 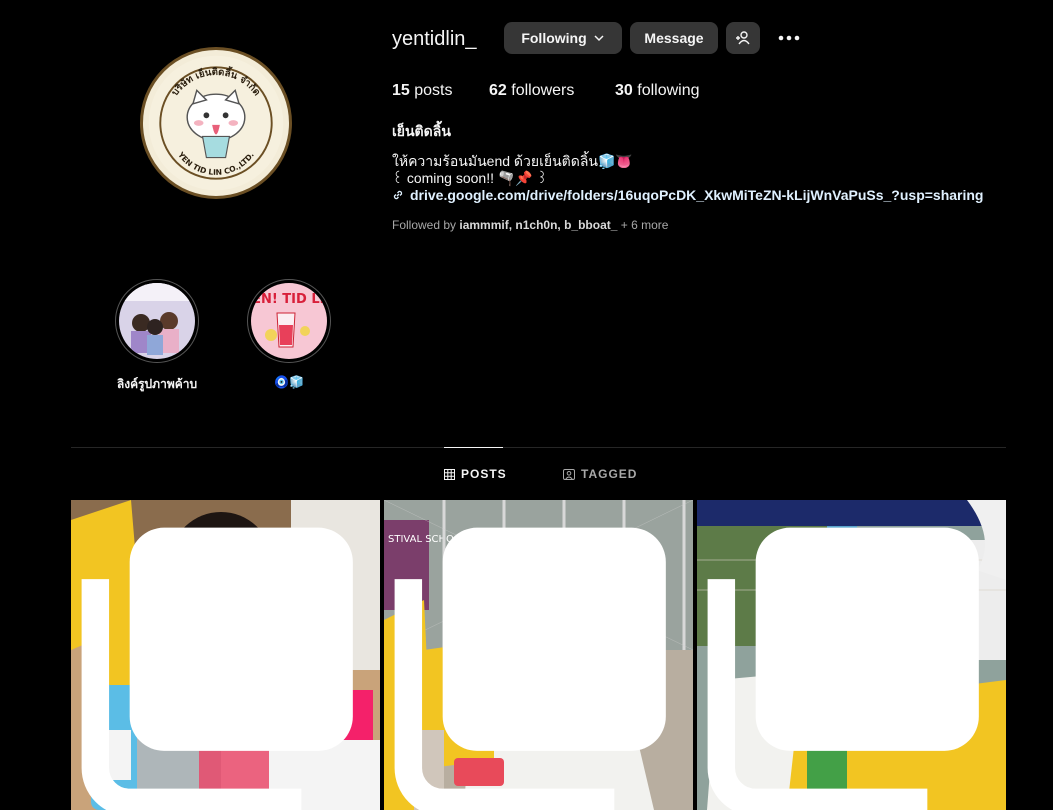 What do you see at coordinates (538, 225) in the screenshot?
I see `followed-by-names: iammmif, n1ch0n, b_bboat_` at bounding box center [538, 225].